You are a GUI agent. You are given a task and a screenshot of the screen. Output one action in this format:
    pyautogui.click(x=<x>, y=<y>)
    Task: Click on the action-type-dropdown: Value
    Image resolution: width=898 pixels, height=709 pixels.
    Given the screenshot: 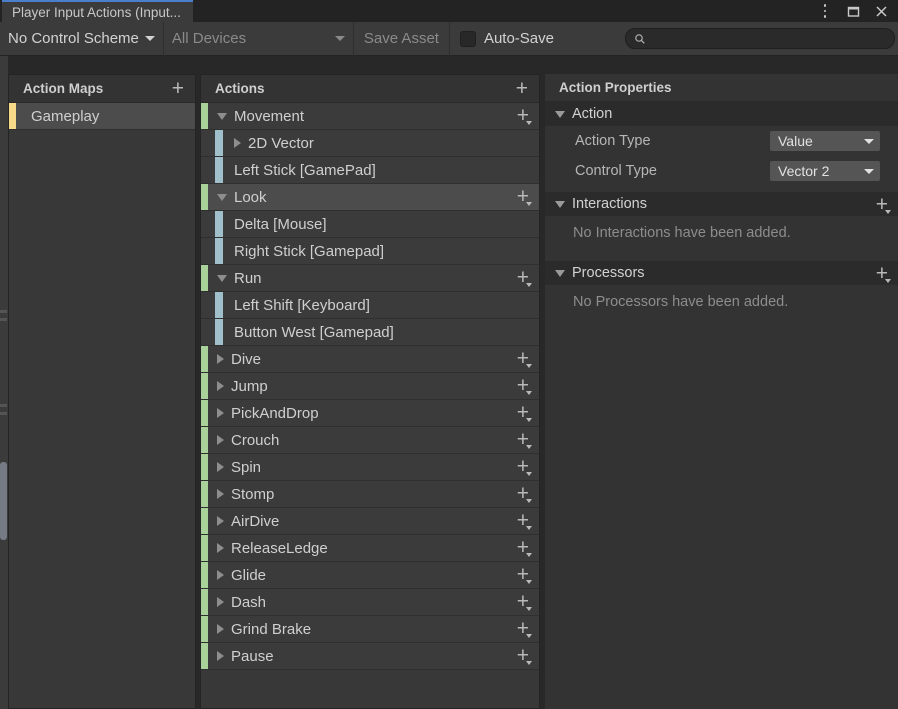 What is the action you would take?
    pyautogui.click(x=825, y=141)
    